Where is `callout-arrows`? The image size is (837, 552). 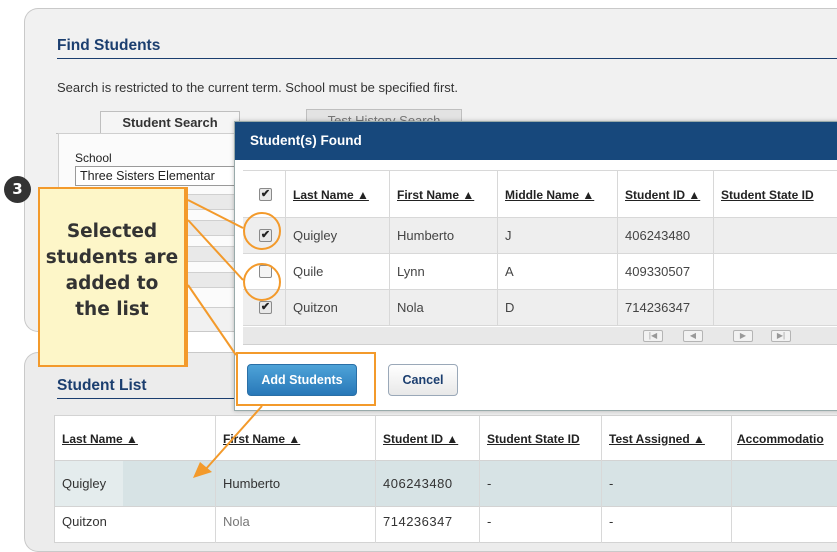 callout-arrows is located at coordinates (225, 338).